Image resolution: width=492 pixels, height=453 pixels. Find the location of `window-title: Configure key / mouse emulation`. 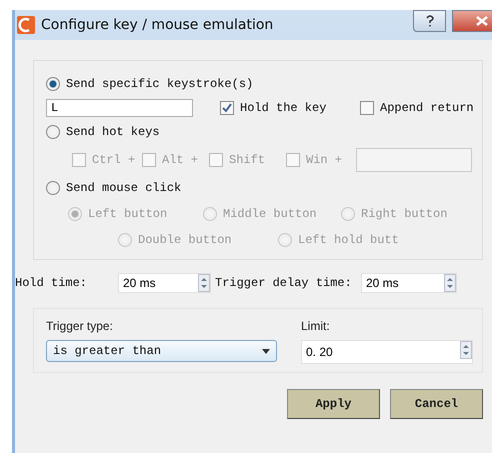

window-title: Configure key / mouse emulation is located at coordinates (157, 25).